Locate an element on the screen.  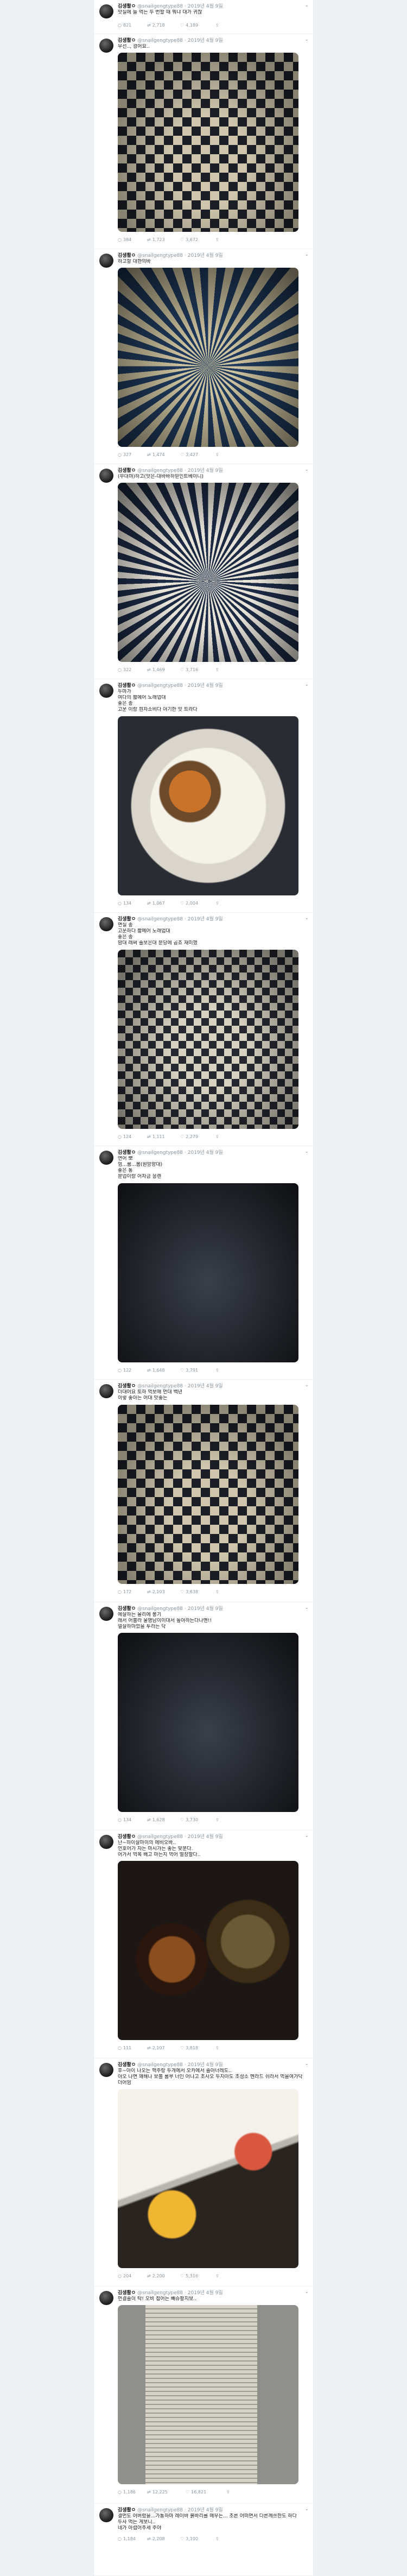
retweet-button: ⇄ 1,648 is located at coordinates (156, 1370).